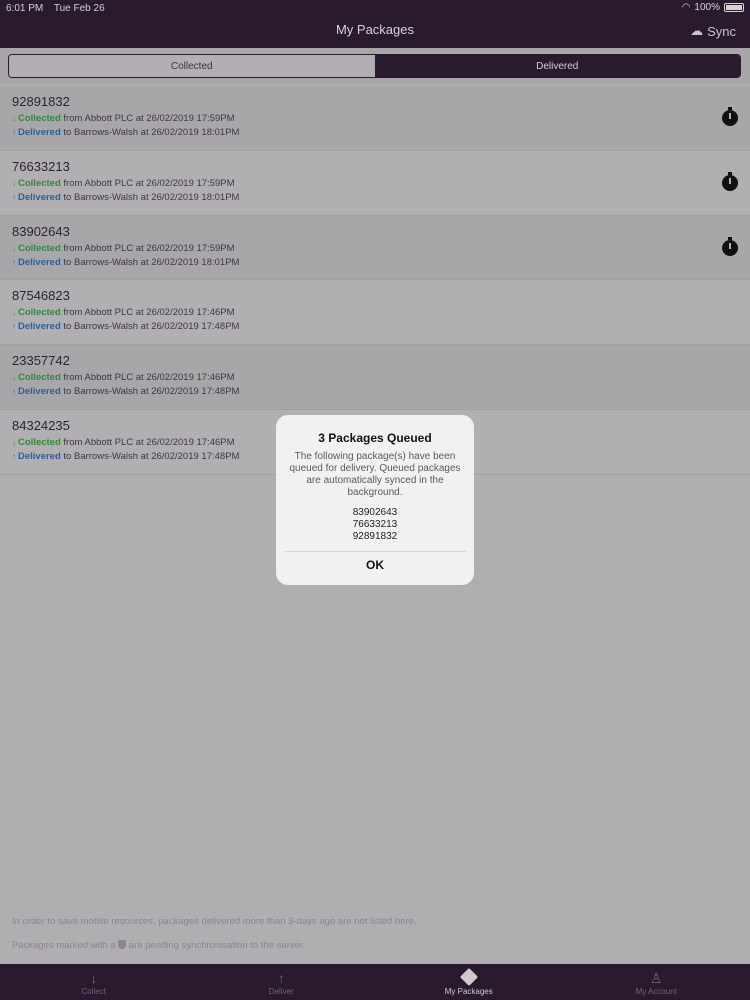 Image resolution: width=750 pixels, height=1000 pixels. Describe the element at coordinates (707, 7) in the screenshot. I see `battery-percent: 100%` at that location.